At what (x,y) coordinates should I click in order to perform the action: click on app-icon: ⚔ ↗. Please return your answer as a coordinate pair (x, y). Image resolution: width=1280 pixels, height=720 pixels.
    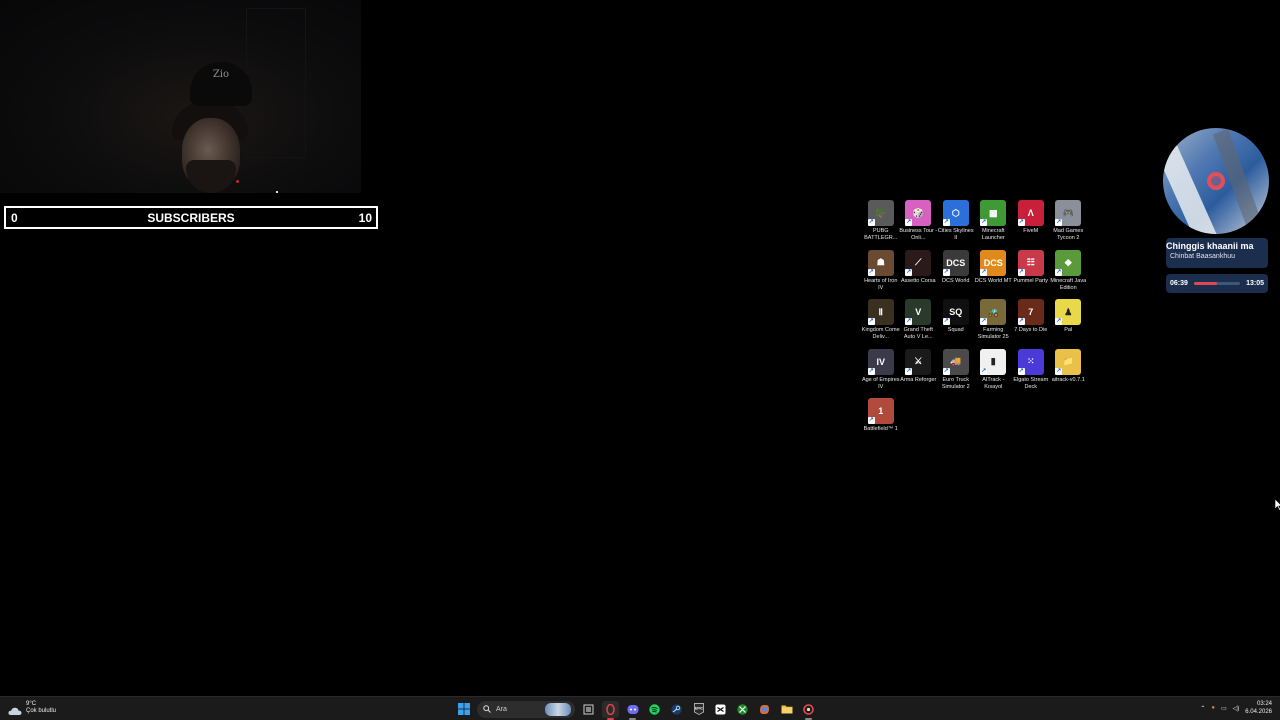
    Looking at the image, I should click on (918, 361).